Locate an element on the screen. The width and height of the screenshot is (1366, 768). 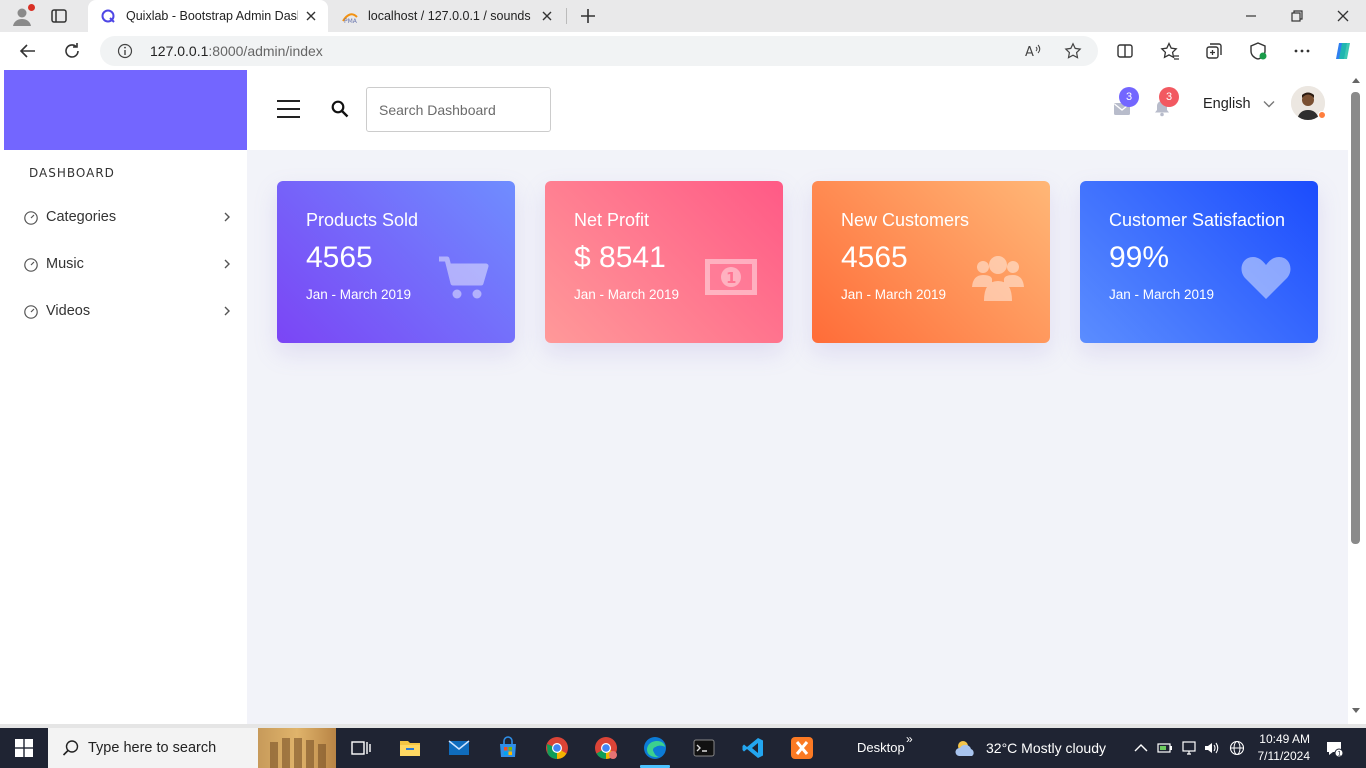
battery-icon is located at coordinates (1165, 748).